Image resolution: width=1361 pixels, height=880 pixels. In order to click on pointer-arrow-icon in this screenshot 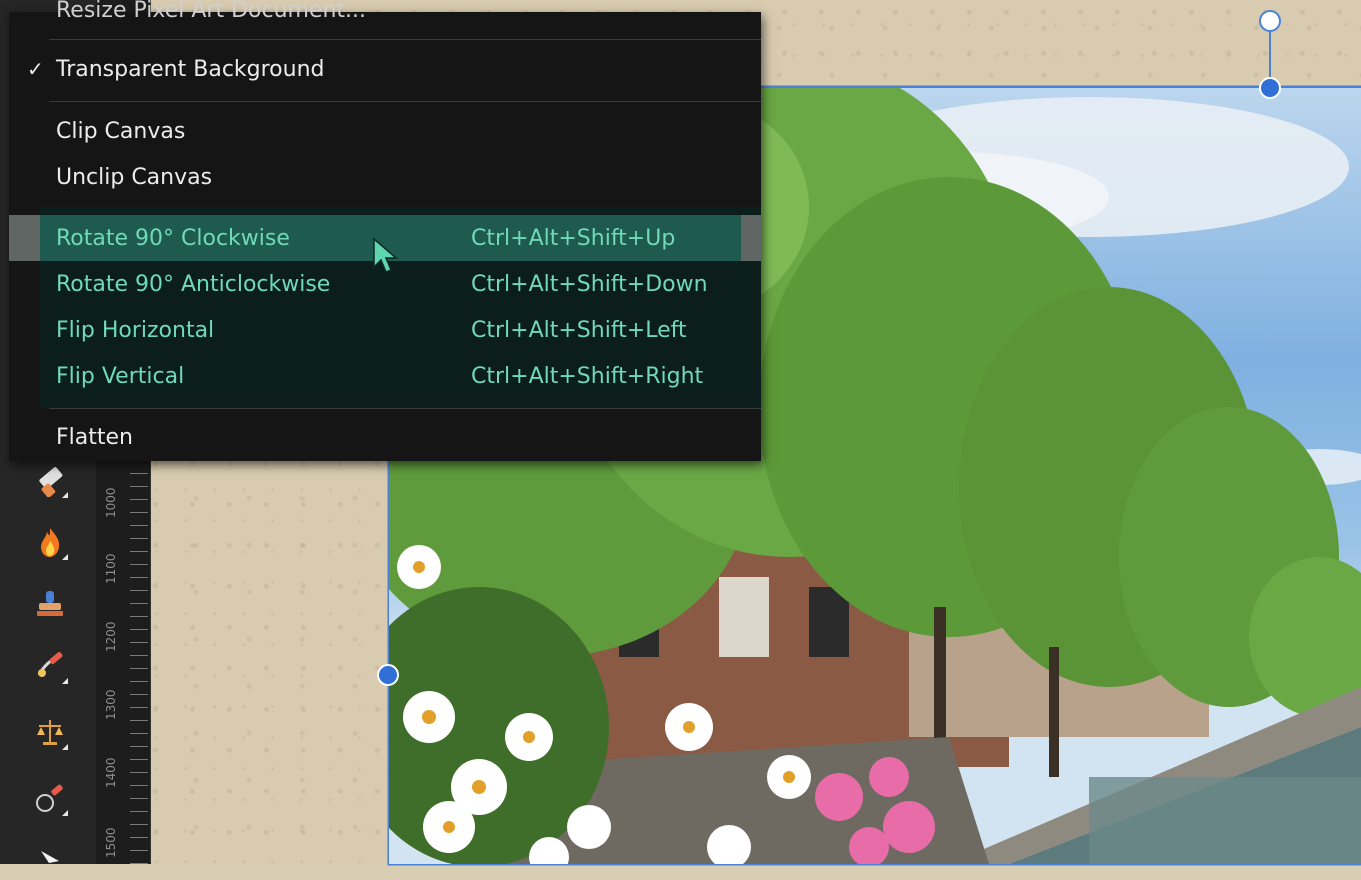, I will do `click(50, 857)`.